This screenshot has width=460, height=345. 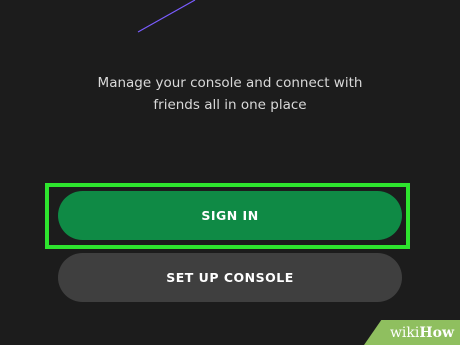 I want to click on set-up-console-label: SET UP CONSOLE, so click(x=230, y=277).